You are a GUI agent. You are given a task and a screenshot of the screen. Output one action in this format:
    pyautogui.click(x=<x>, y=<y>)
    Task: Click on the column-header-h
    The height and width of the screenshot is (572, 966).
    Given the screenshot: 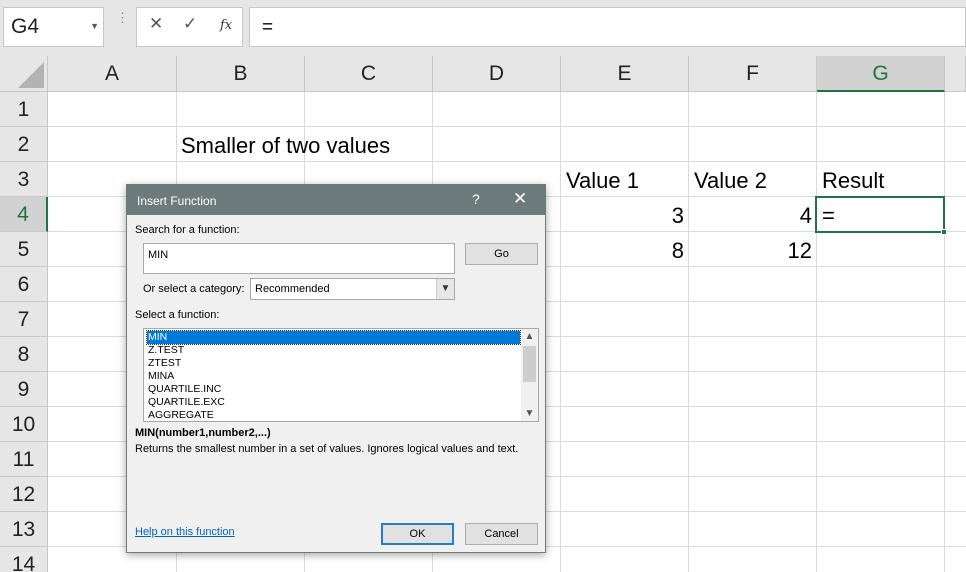 What is the action you would take?
    pyautogui.click(x=955, y=74)
    